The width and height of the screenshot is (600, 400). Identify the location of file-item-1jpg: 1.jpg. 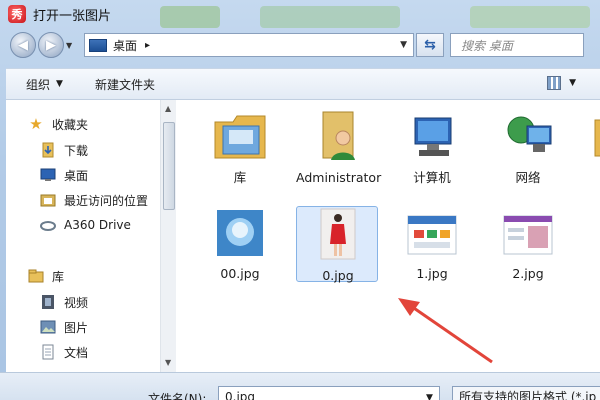
(432, 247).